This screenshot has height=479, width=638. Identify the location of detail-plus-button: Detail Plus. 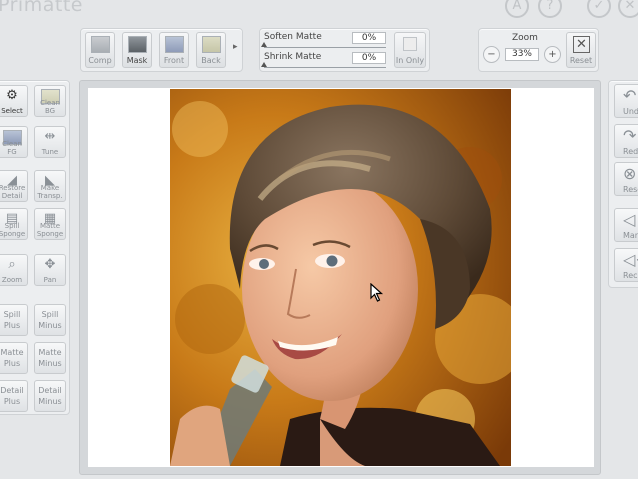
(14, 396).